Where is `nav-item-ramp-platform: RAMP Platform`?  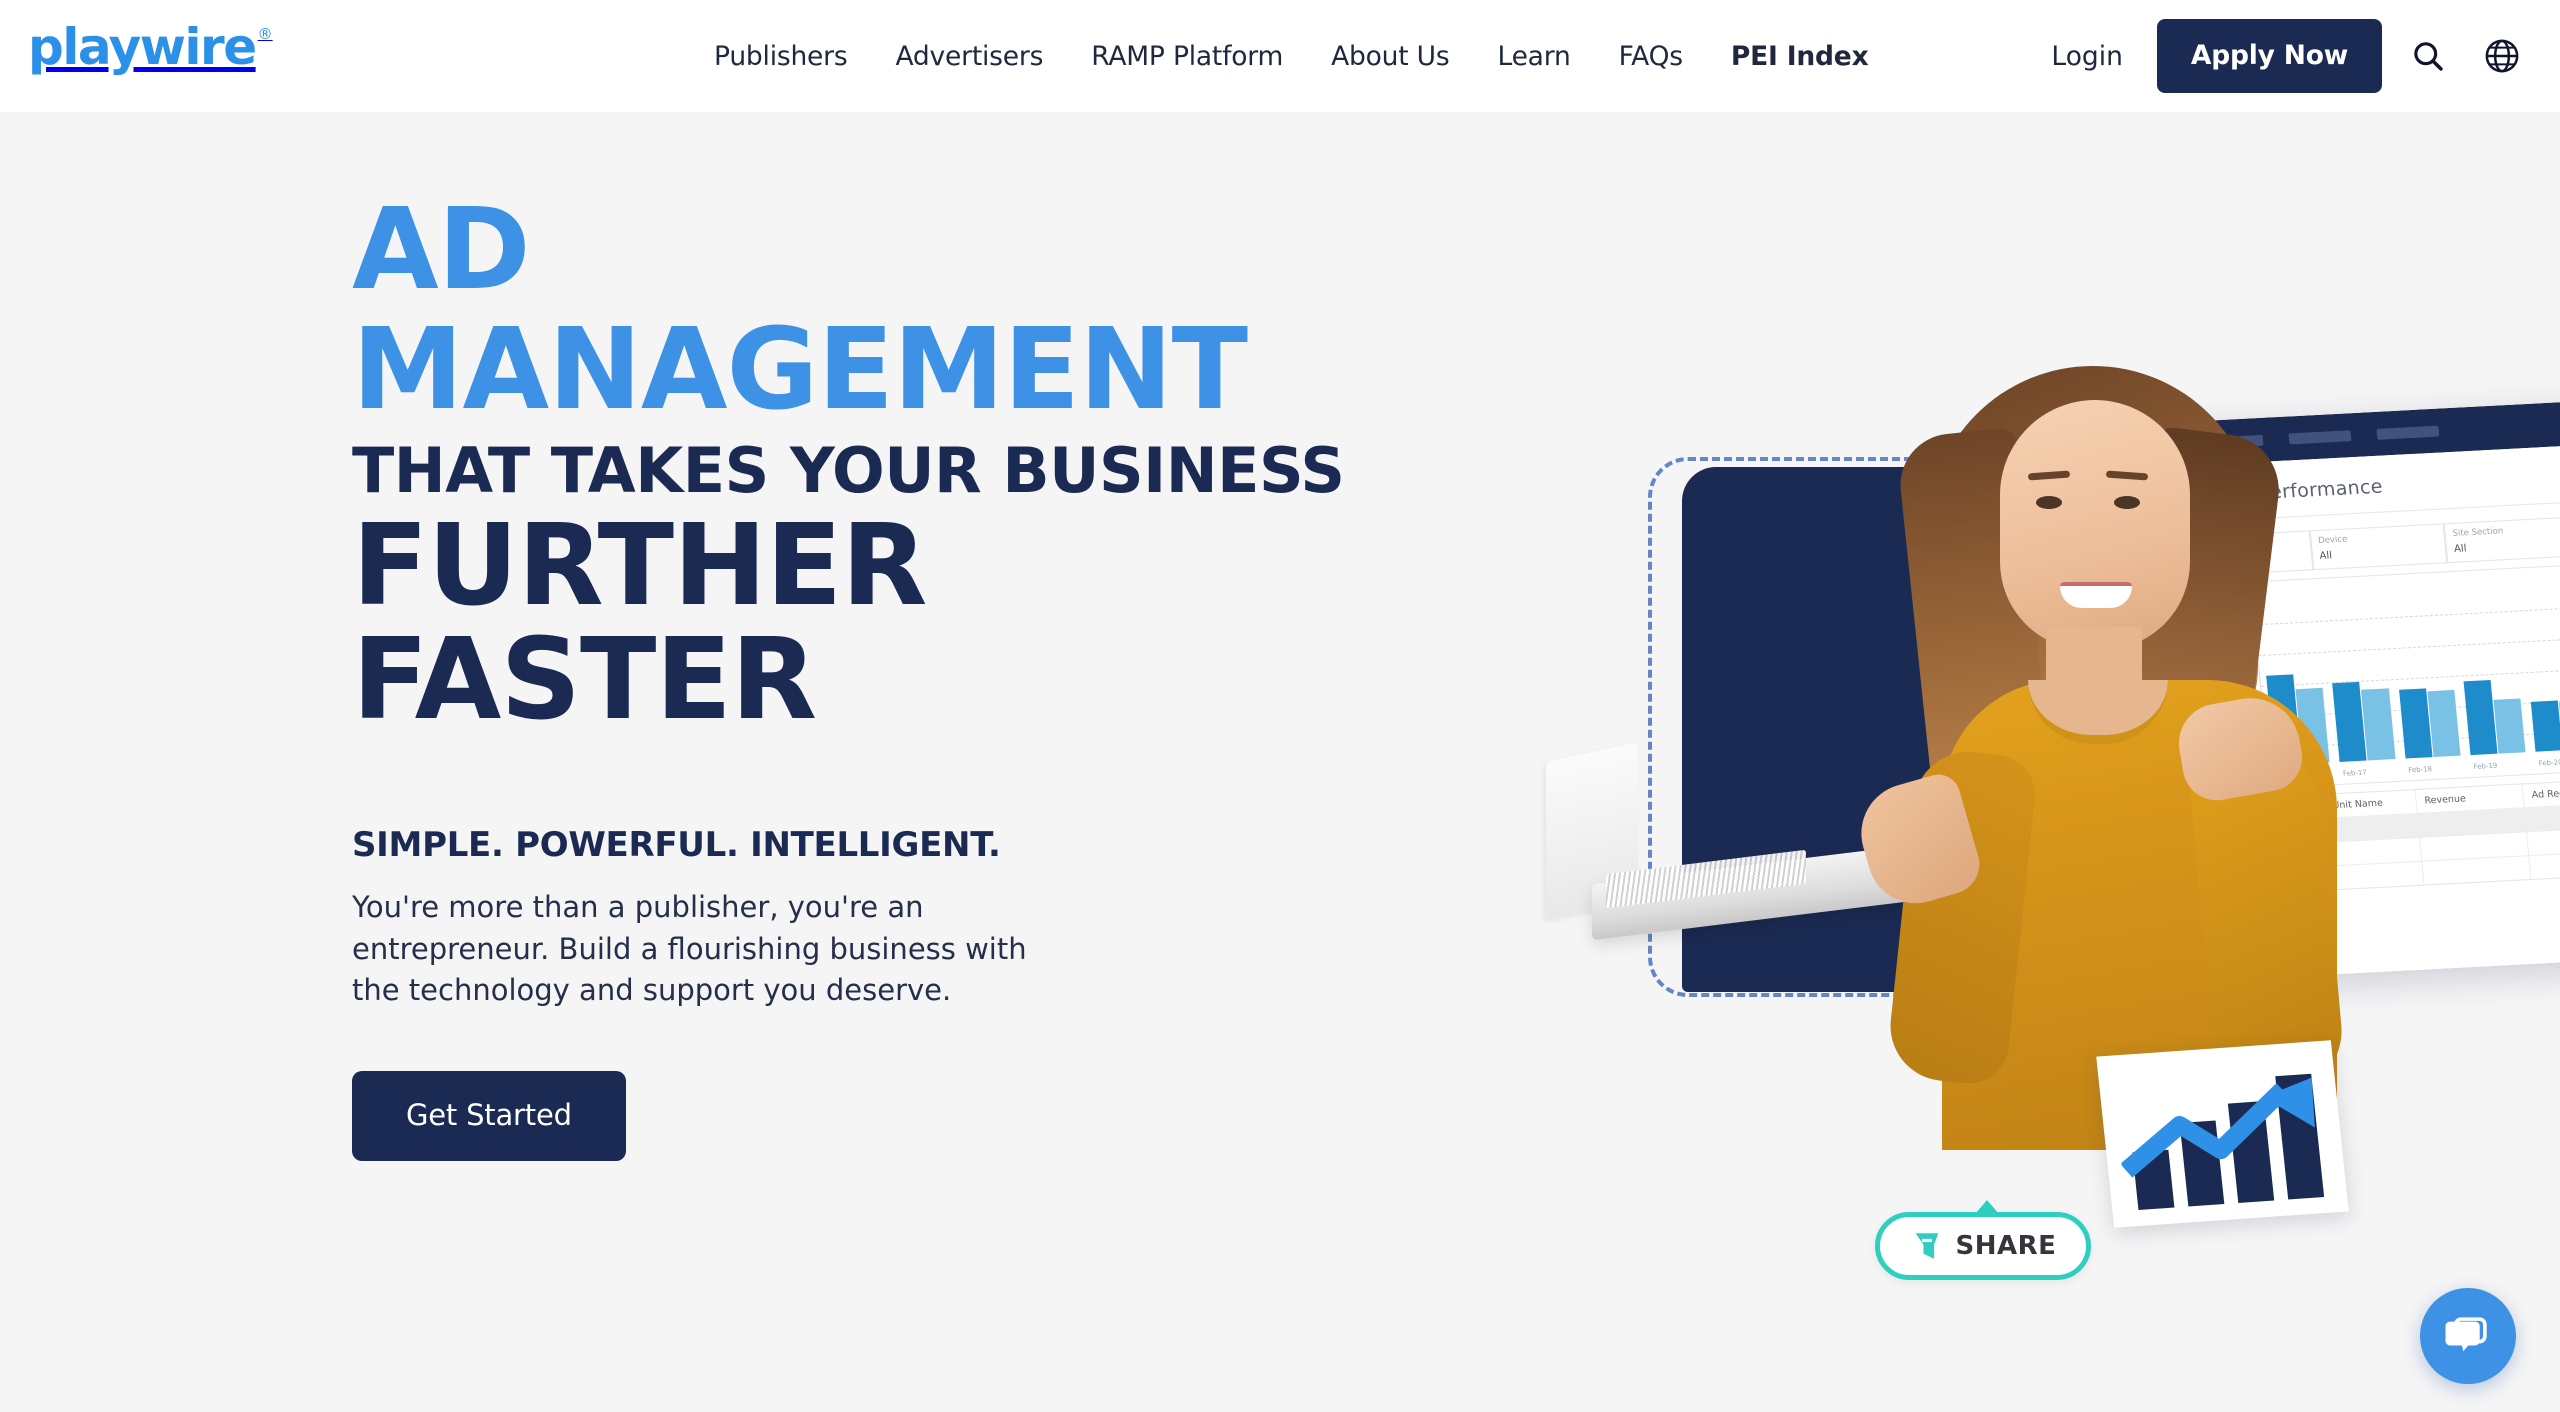 nav-item-ramp-platform: RAMP Platform is located at coordinates (1187, 56).